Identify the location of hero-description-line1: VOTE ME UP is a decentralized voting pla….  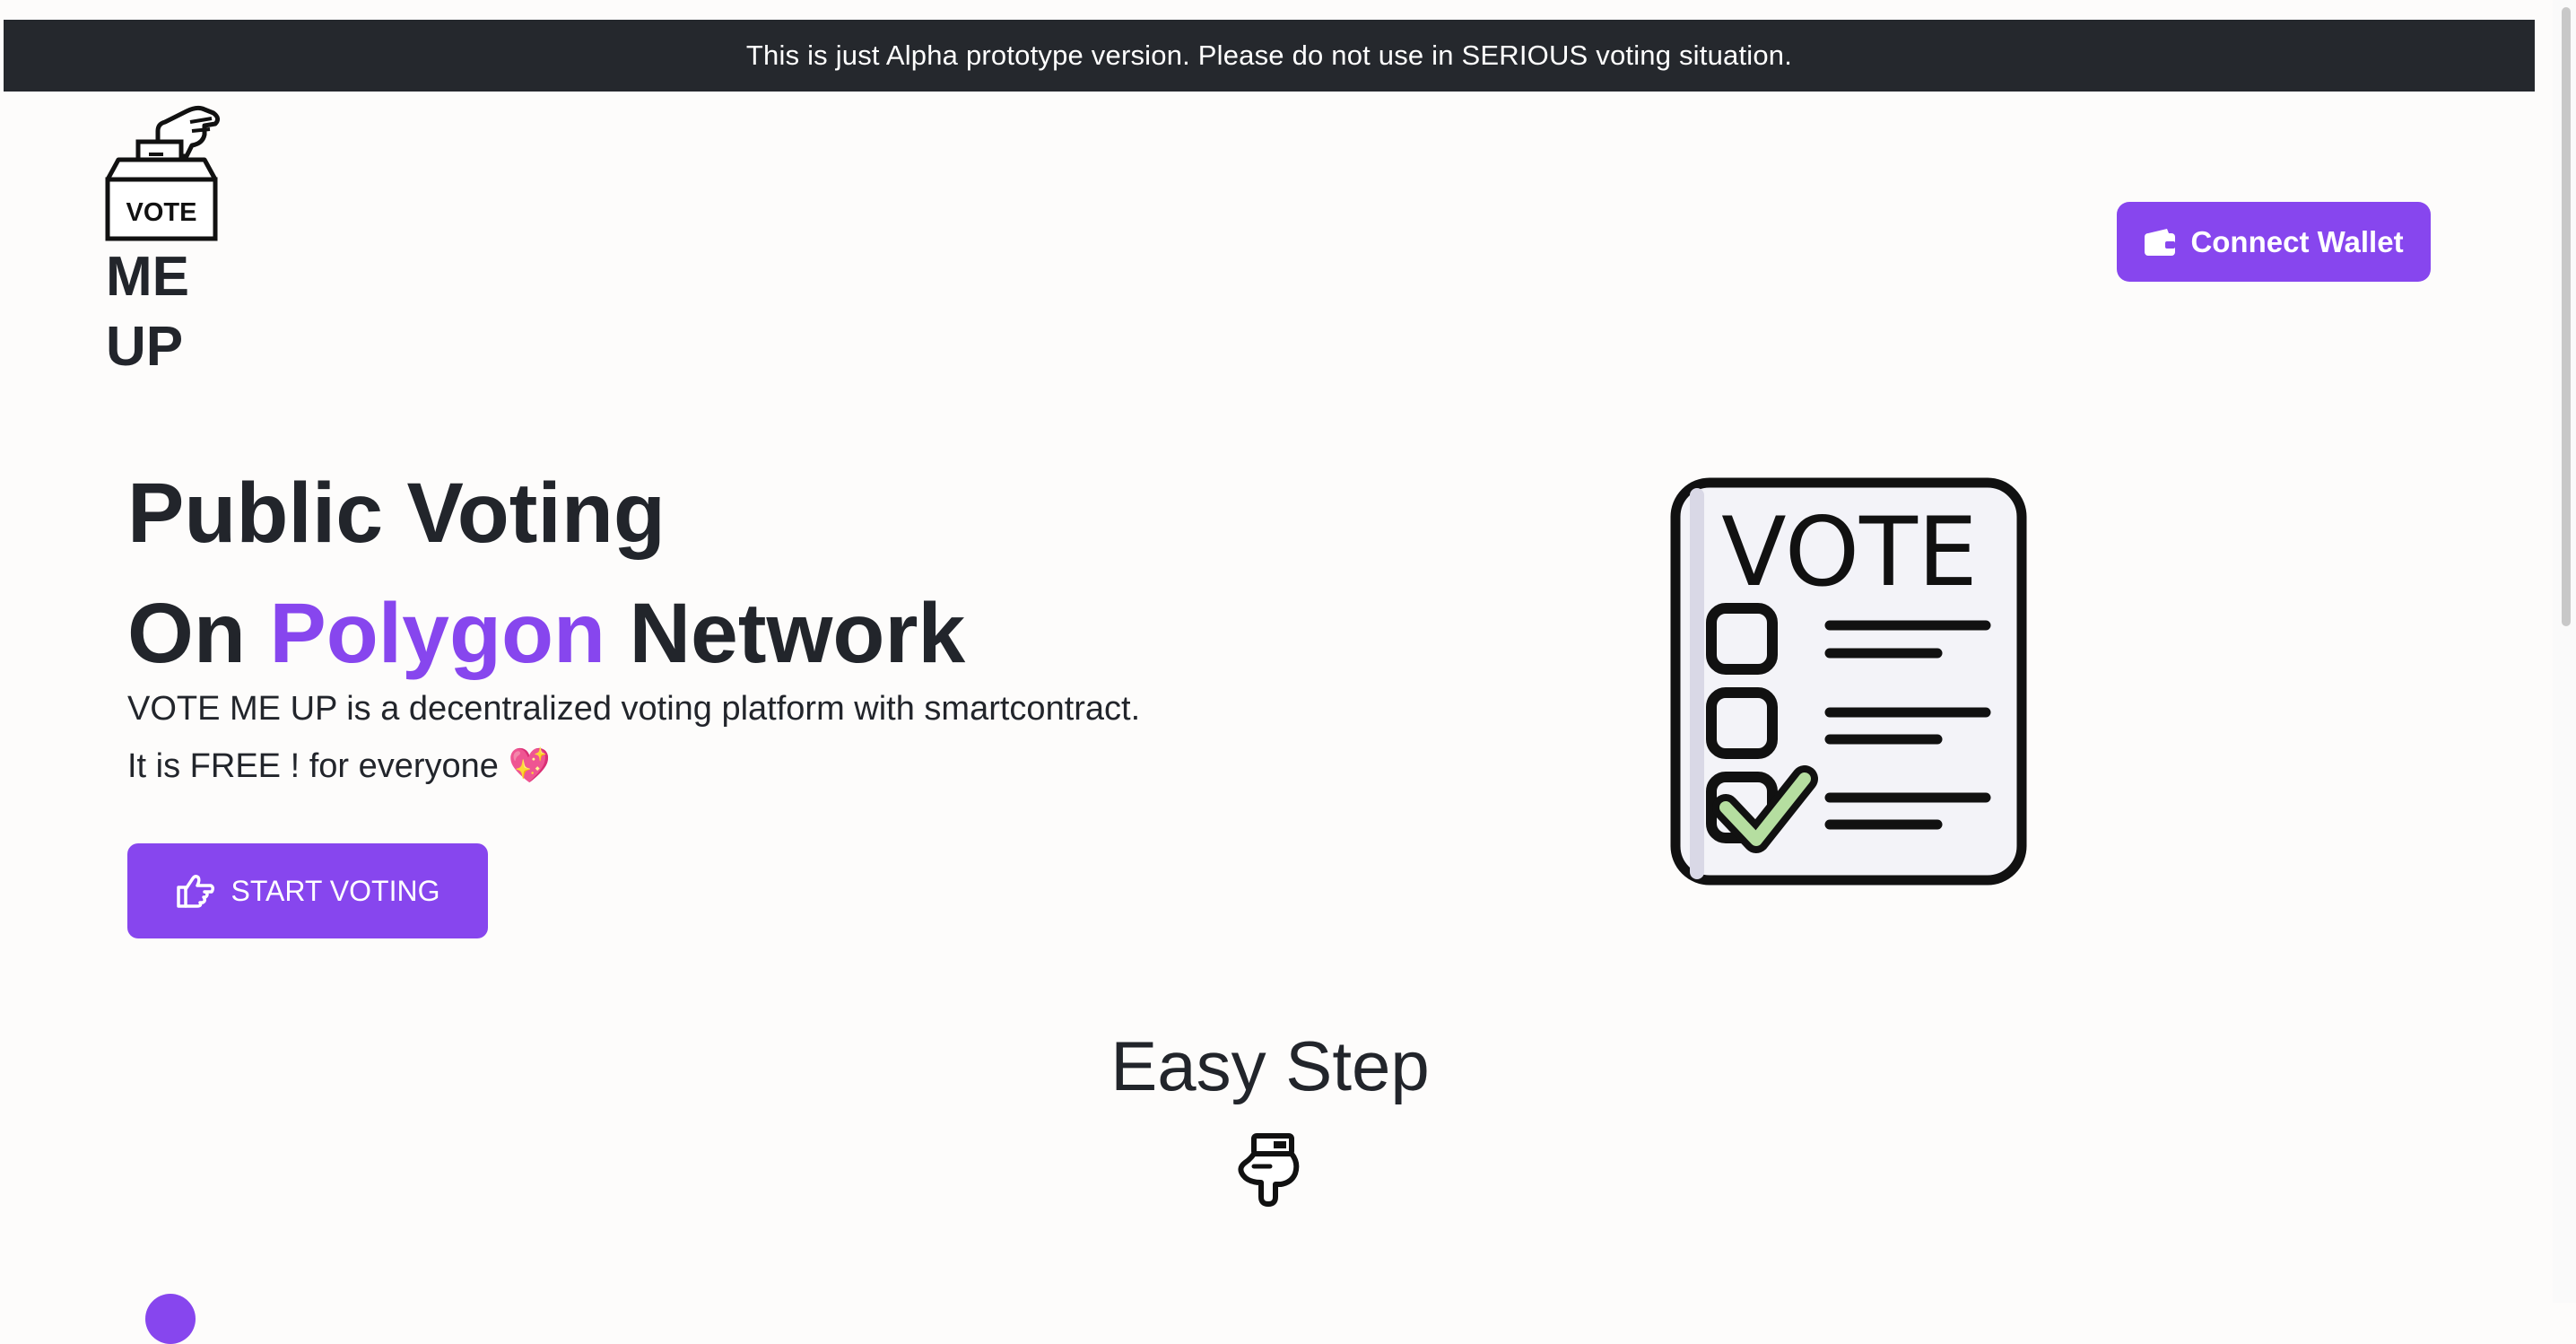
(634, 709).